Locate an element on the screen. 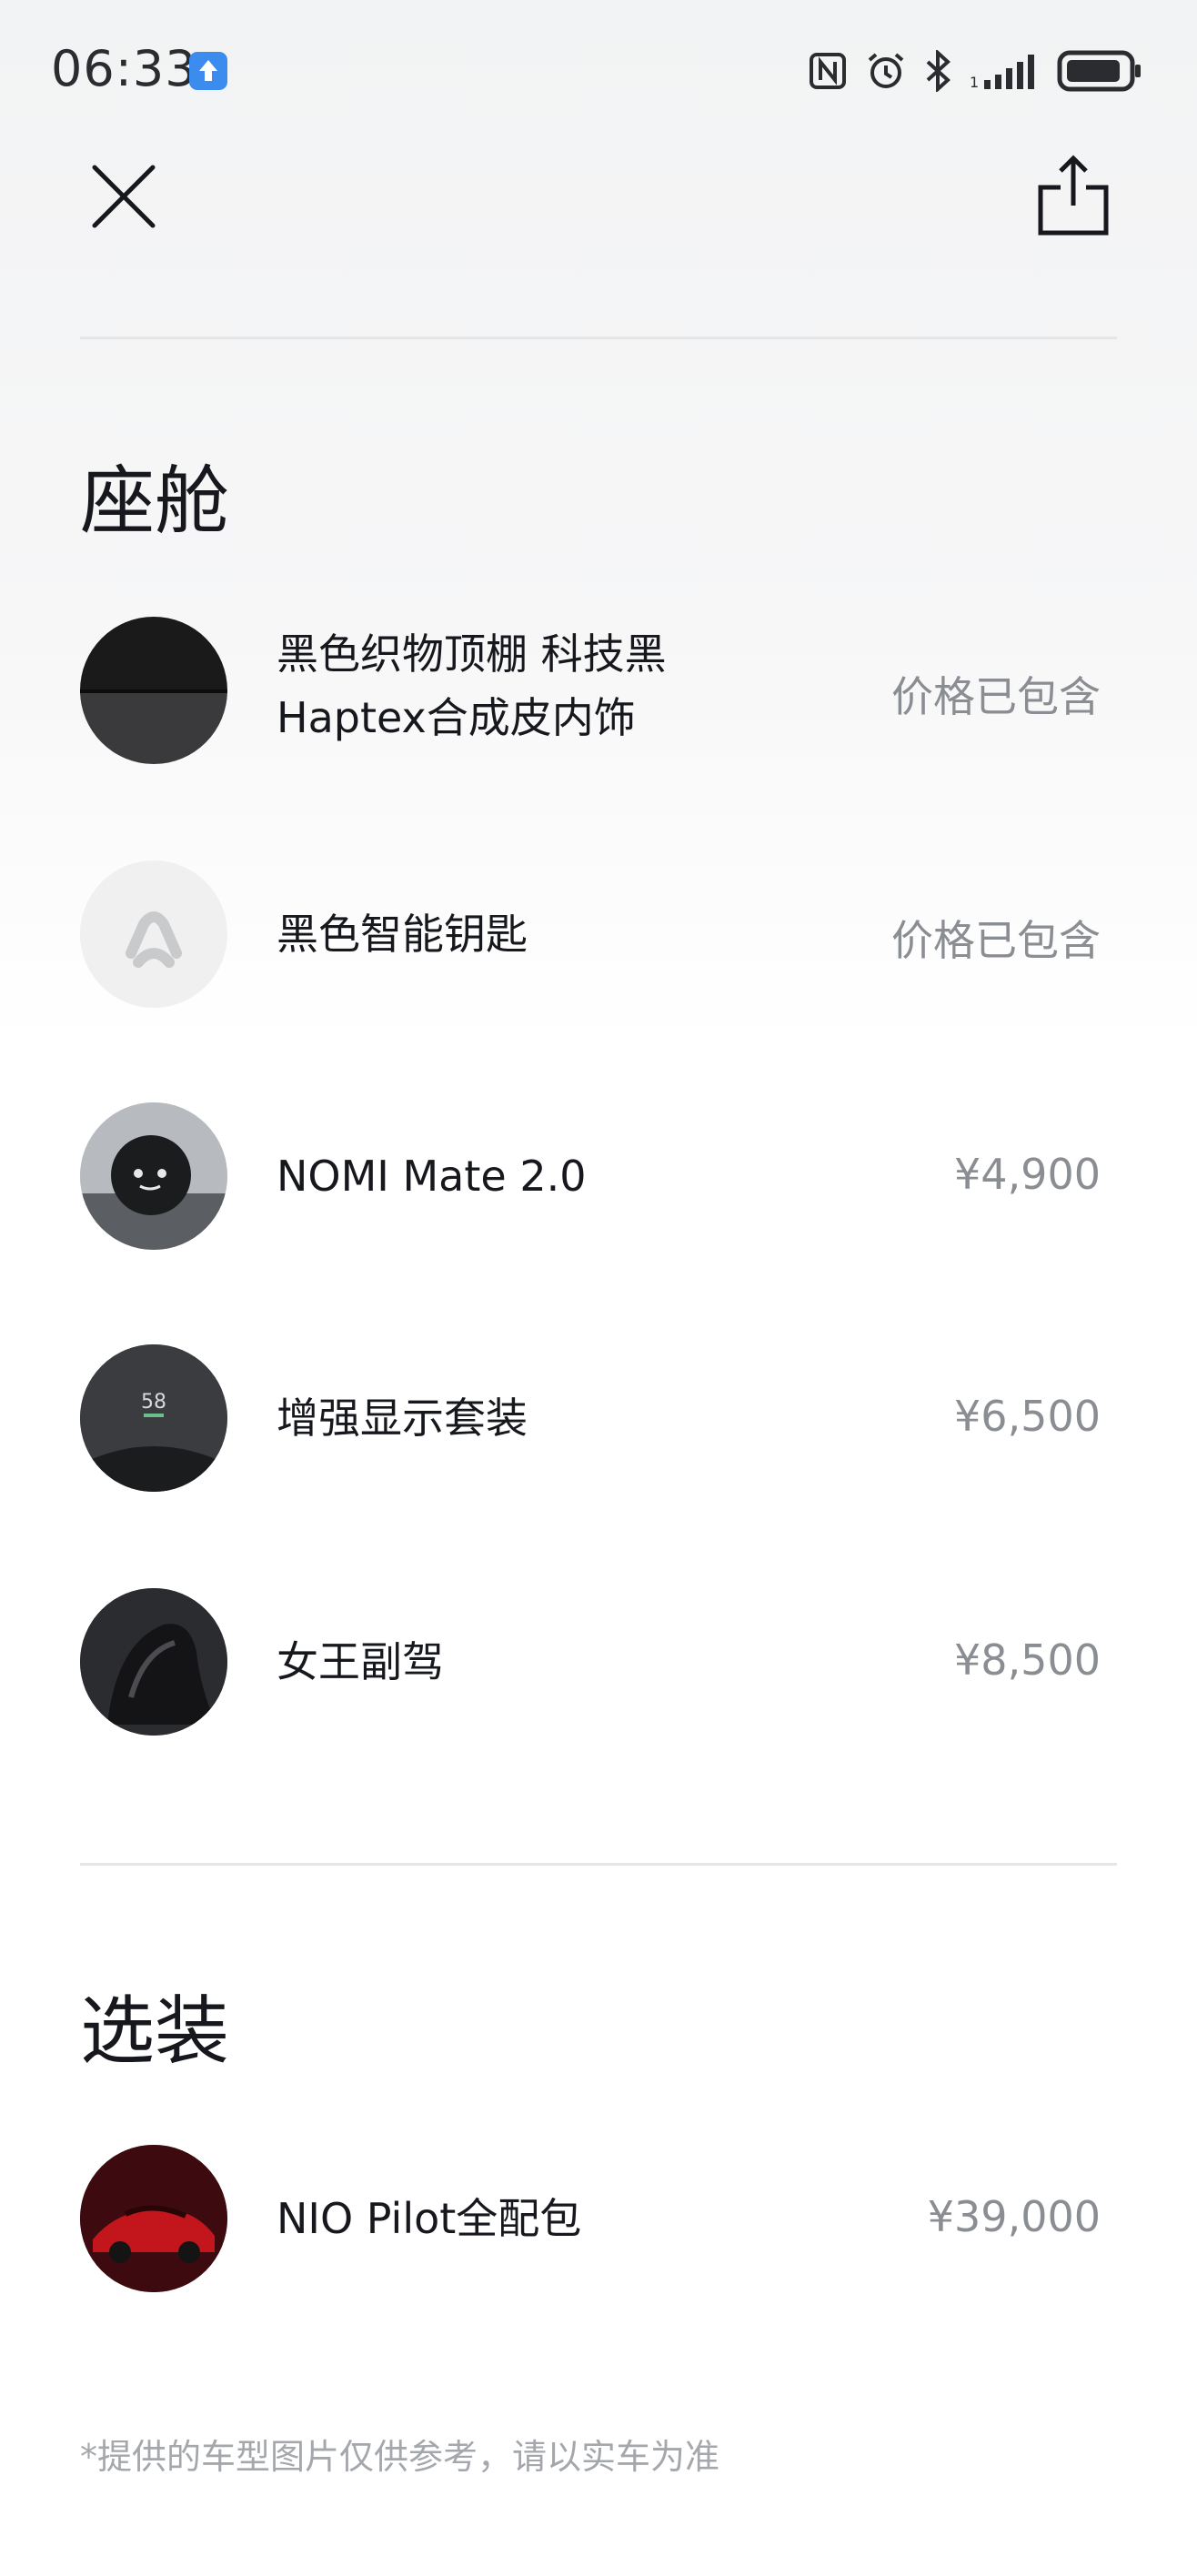 This screenshot has width=1197, height=2576. cabin-item-label: NOMI Mate 2.0 is located at coordinates (432, 1176).